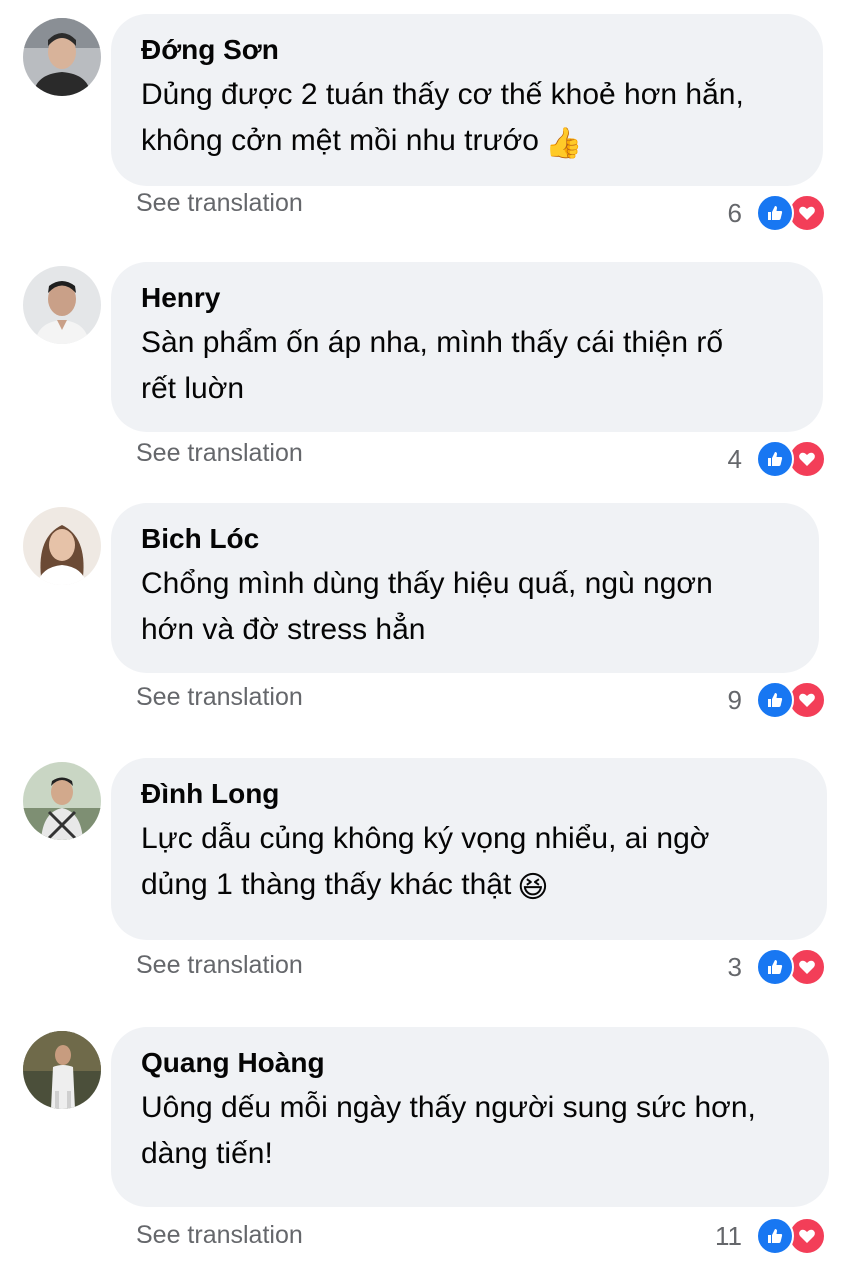 Image resolution: width=850 pixels, height=1275 pixels. I want to click on reactions-summary: 4, so click(777, 459).